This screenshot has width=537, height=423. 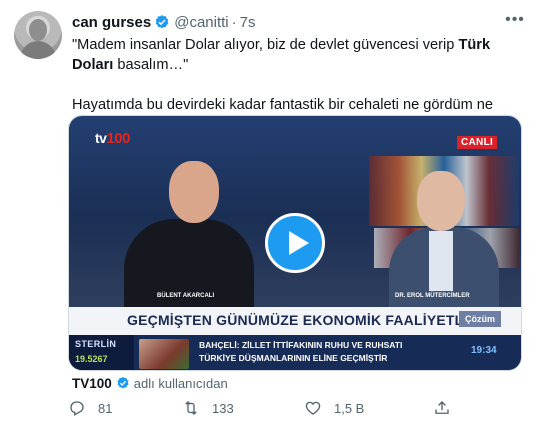 I want to click on share-icon, so click(x=442, y=407).